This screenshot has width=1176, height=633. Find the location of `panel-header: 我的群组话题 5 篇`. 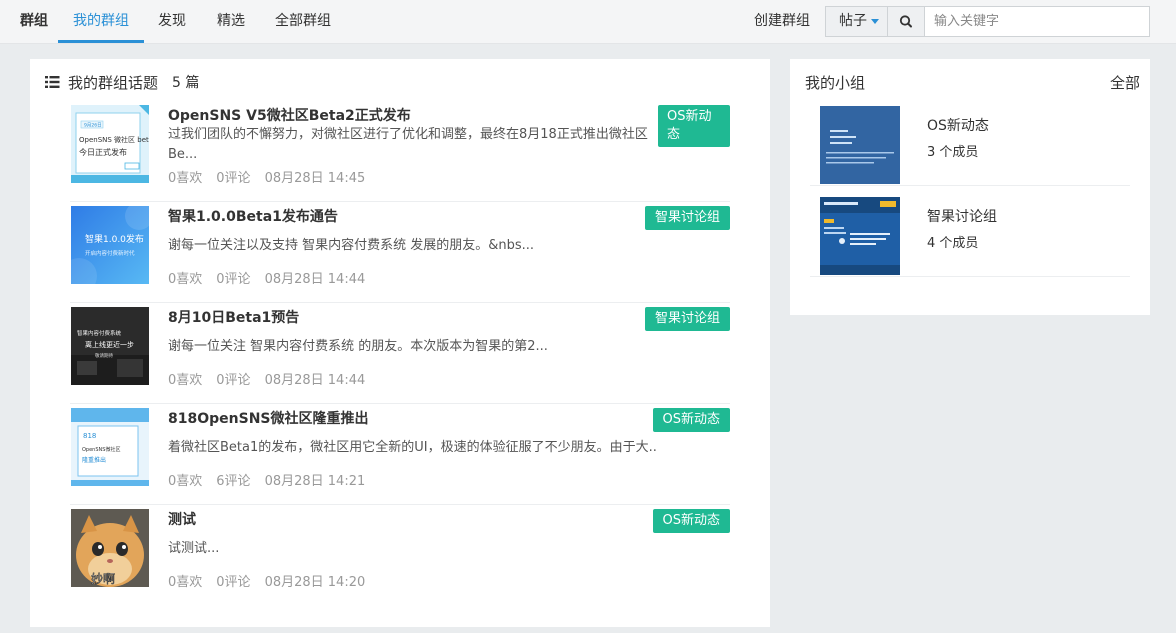

panel-header: 我的群组话题 5 篇 is located at coordinates (122, 82).